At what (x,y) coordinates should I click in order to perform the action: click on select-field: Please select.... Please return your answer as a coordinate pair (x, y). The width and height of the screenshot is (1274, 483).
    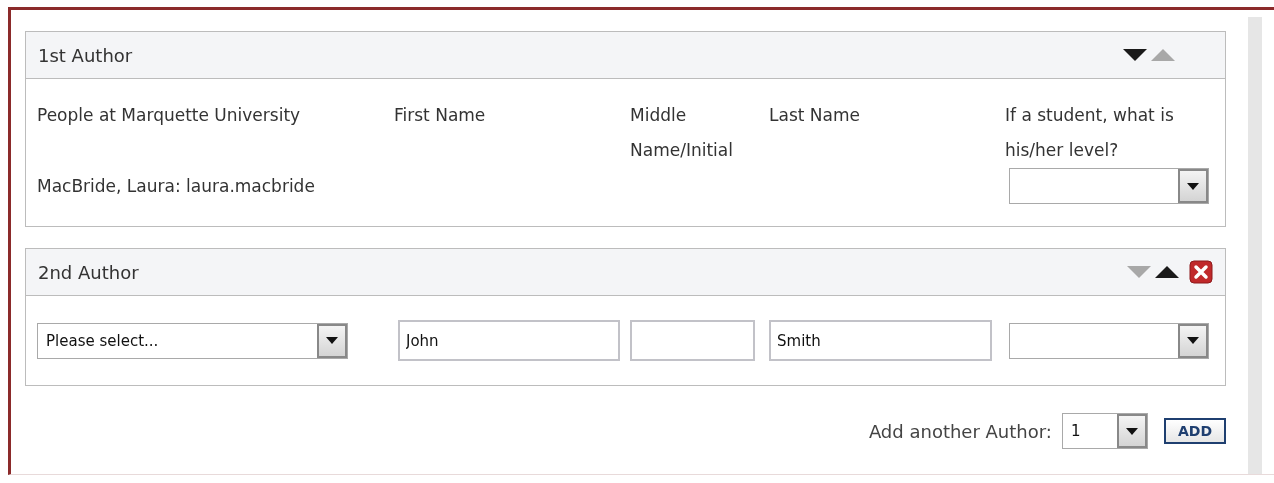
    Looking at the image, I should click on (192, 340).